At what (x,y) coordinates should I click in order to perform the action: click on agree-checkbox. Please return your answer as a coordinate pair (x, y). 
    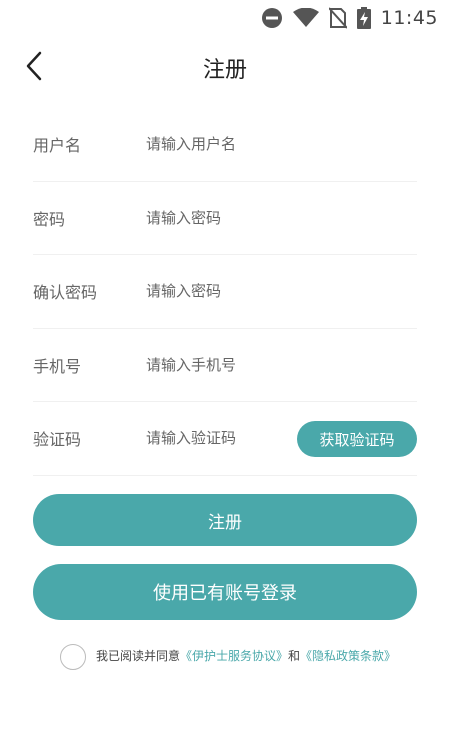
    Looking at the image, I should click on (73, 657).